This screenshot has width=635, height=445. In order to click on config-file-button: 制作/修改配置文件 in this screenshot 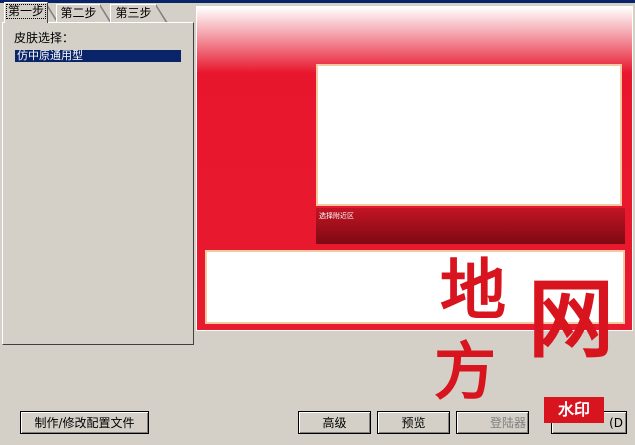, I will do `click(84, 422)`.